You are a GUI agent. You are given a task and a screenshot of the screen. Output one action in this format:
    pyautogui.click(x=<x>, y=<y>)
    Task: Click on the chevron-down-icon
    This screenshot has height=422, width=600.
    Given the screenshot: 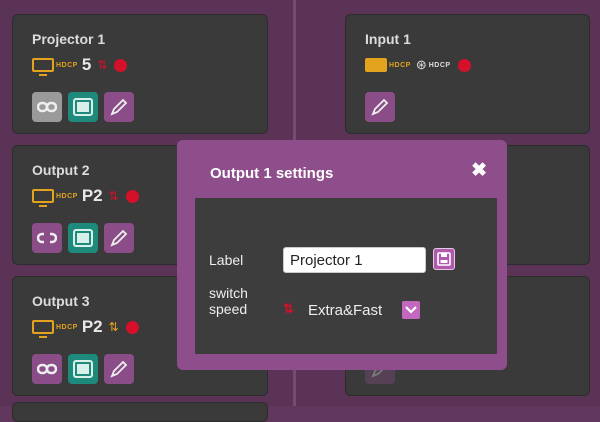 What is the action you would take?
    pyautogui.click(x=411, y=310)
    